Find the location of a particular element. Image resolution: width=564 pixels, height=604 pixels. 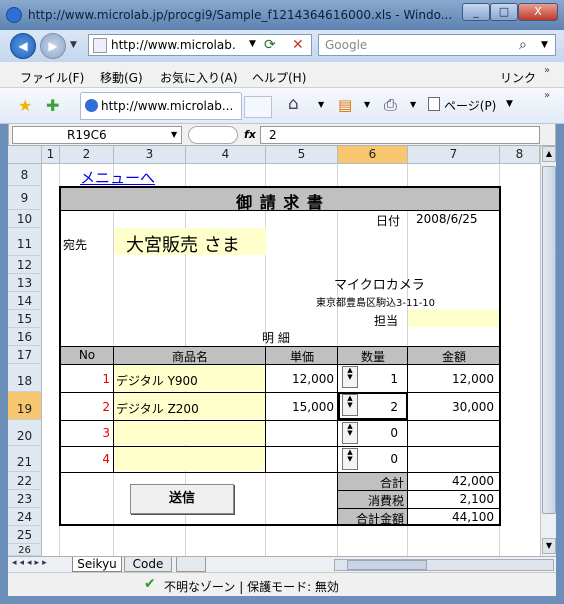

row-header: 13 is located at coordinates (25, 283).